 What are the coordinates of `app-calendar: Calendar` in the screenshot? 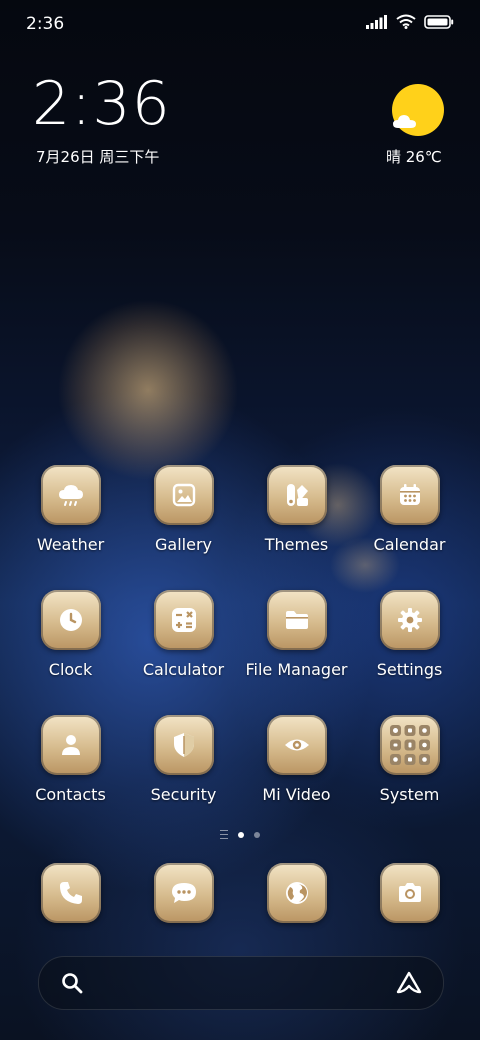 It's located at (409, 509).